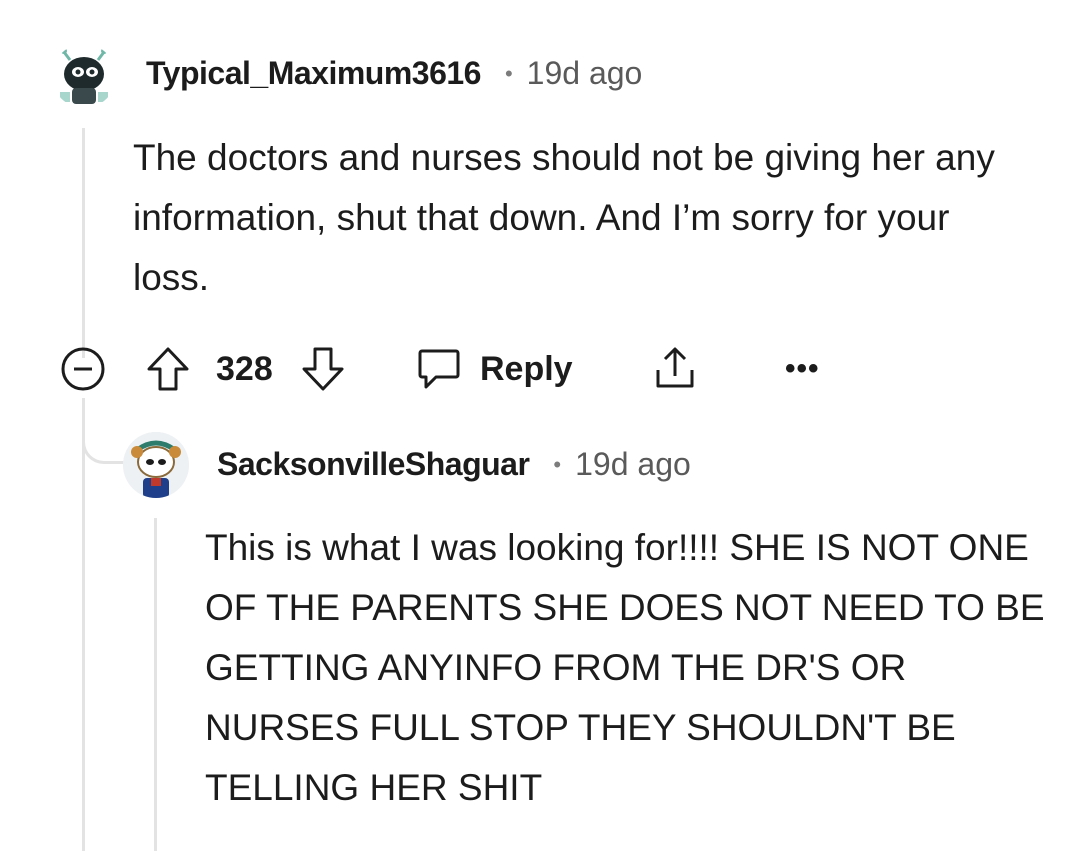 The image size is (1080, 851). What do you see at coordinates (244, 368) in the screenshot?
I see `vote-score: 328` at bounding box center [244, 368].